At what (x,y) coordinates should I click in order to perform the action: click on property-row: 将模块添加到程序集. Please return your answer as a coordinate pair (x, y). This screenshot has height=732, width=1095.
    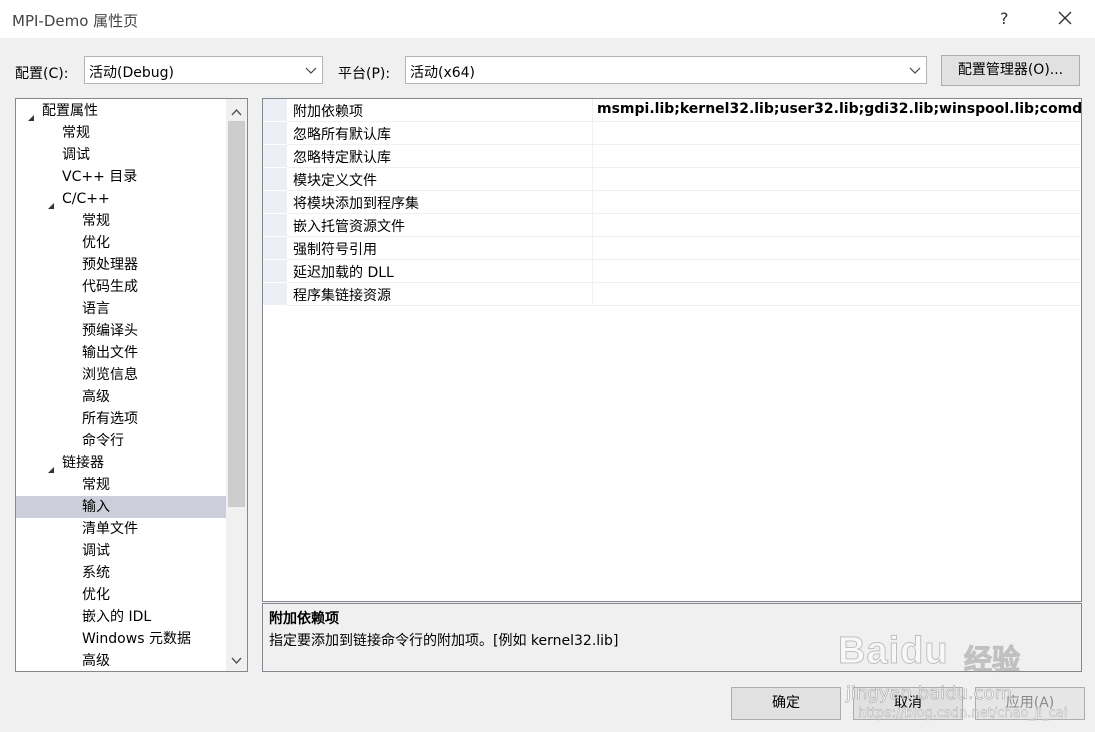
    Looking at the image, I should click on (672, 202).